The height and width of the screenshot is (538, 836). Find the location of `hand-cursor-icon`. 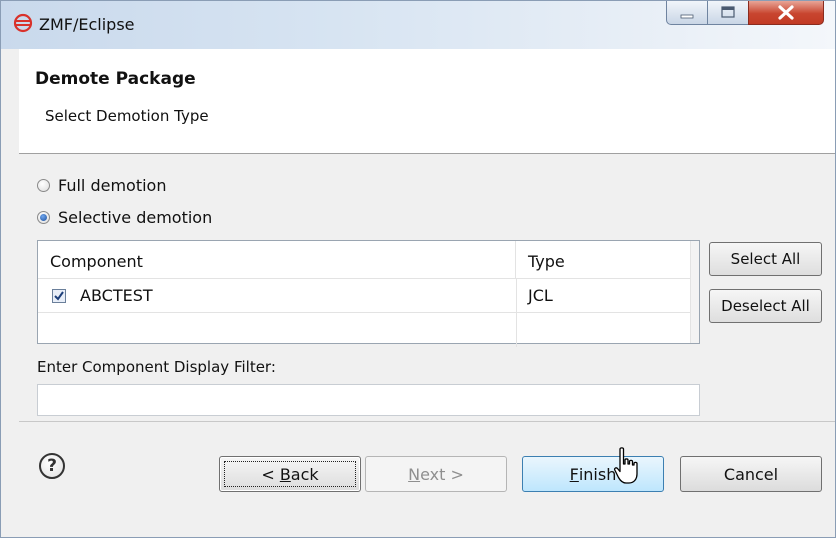

hand-cursor-icon is located at coordinates (625, 465).